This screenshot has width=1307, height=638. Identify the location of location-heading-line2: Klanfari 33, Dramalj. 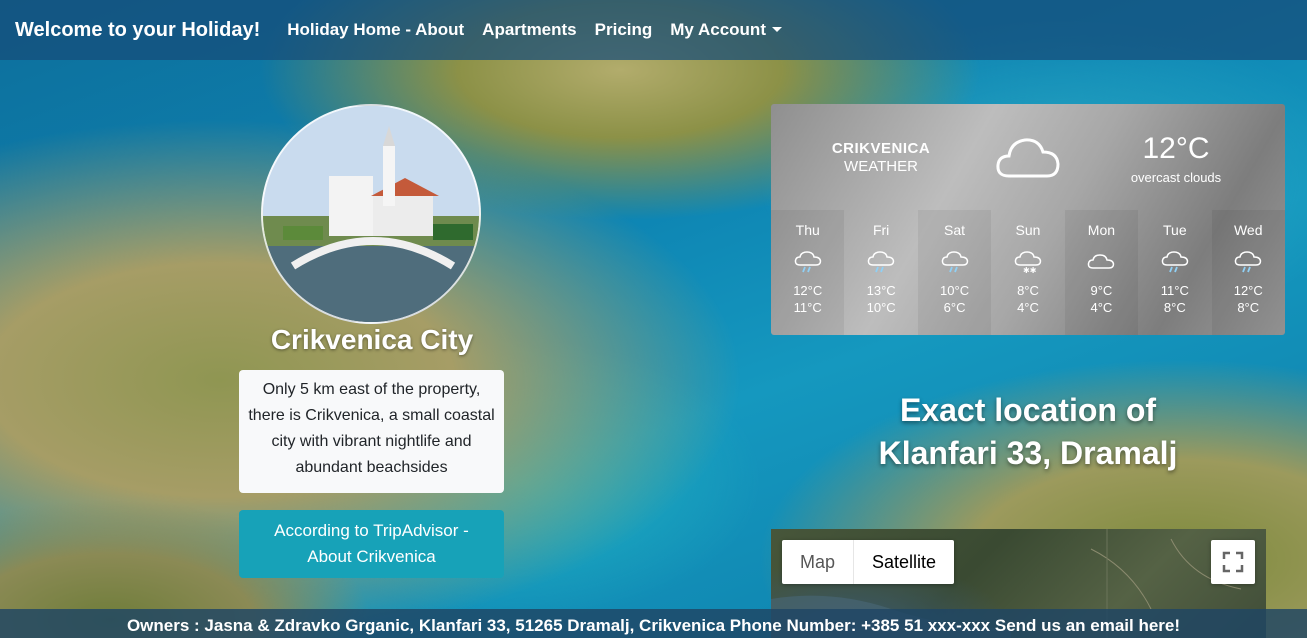
(1028, 453).